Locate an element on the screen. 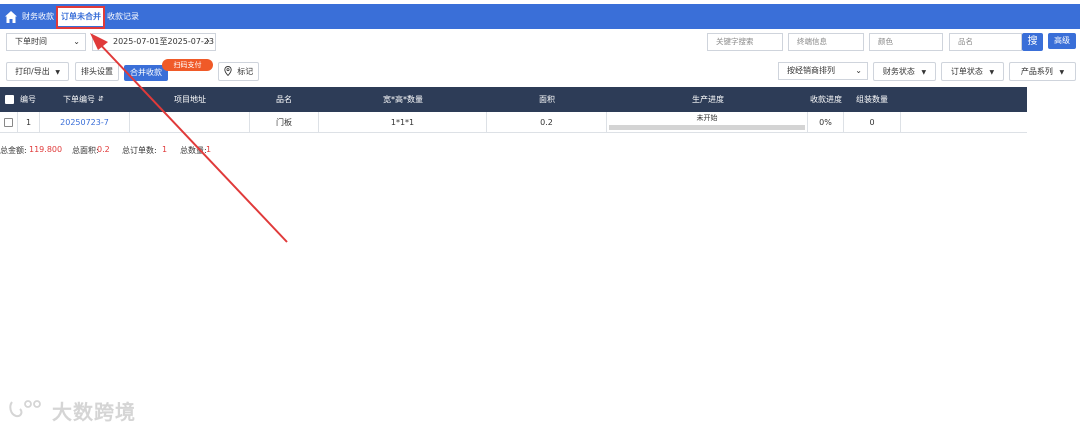 The image size is (1080, 430). header-product: 品名 is located at coordinates (284, 99).